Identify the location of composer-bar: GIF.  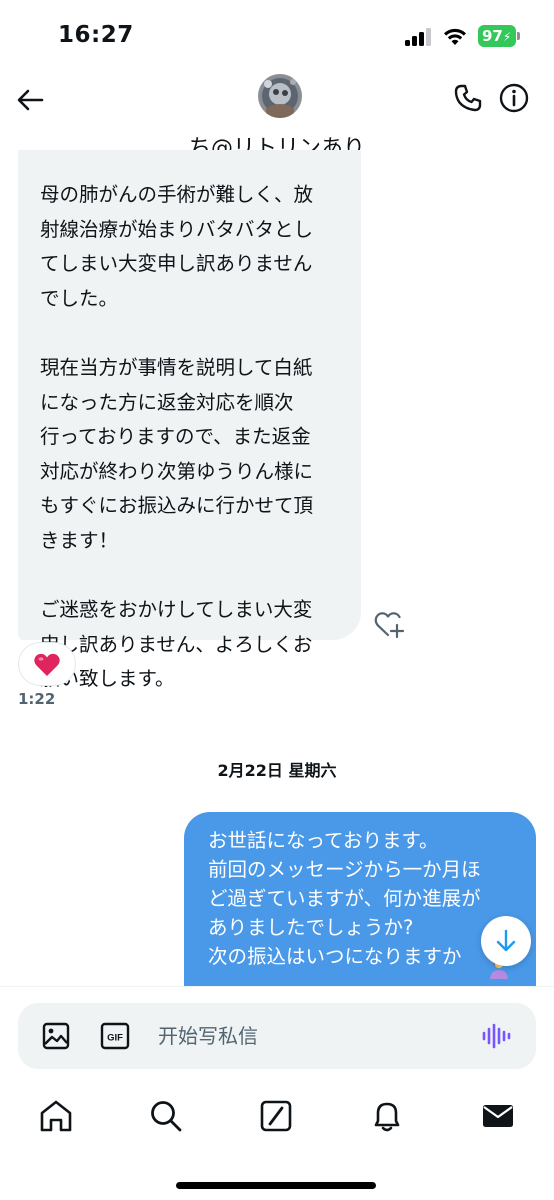
(277, 1030).